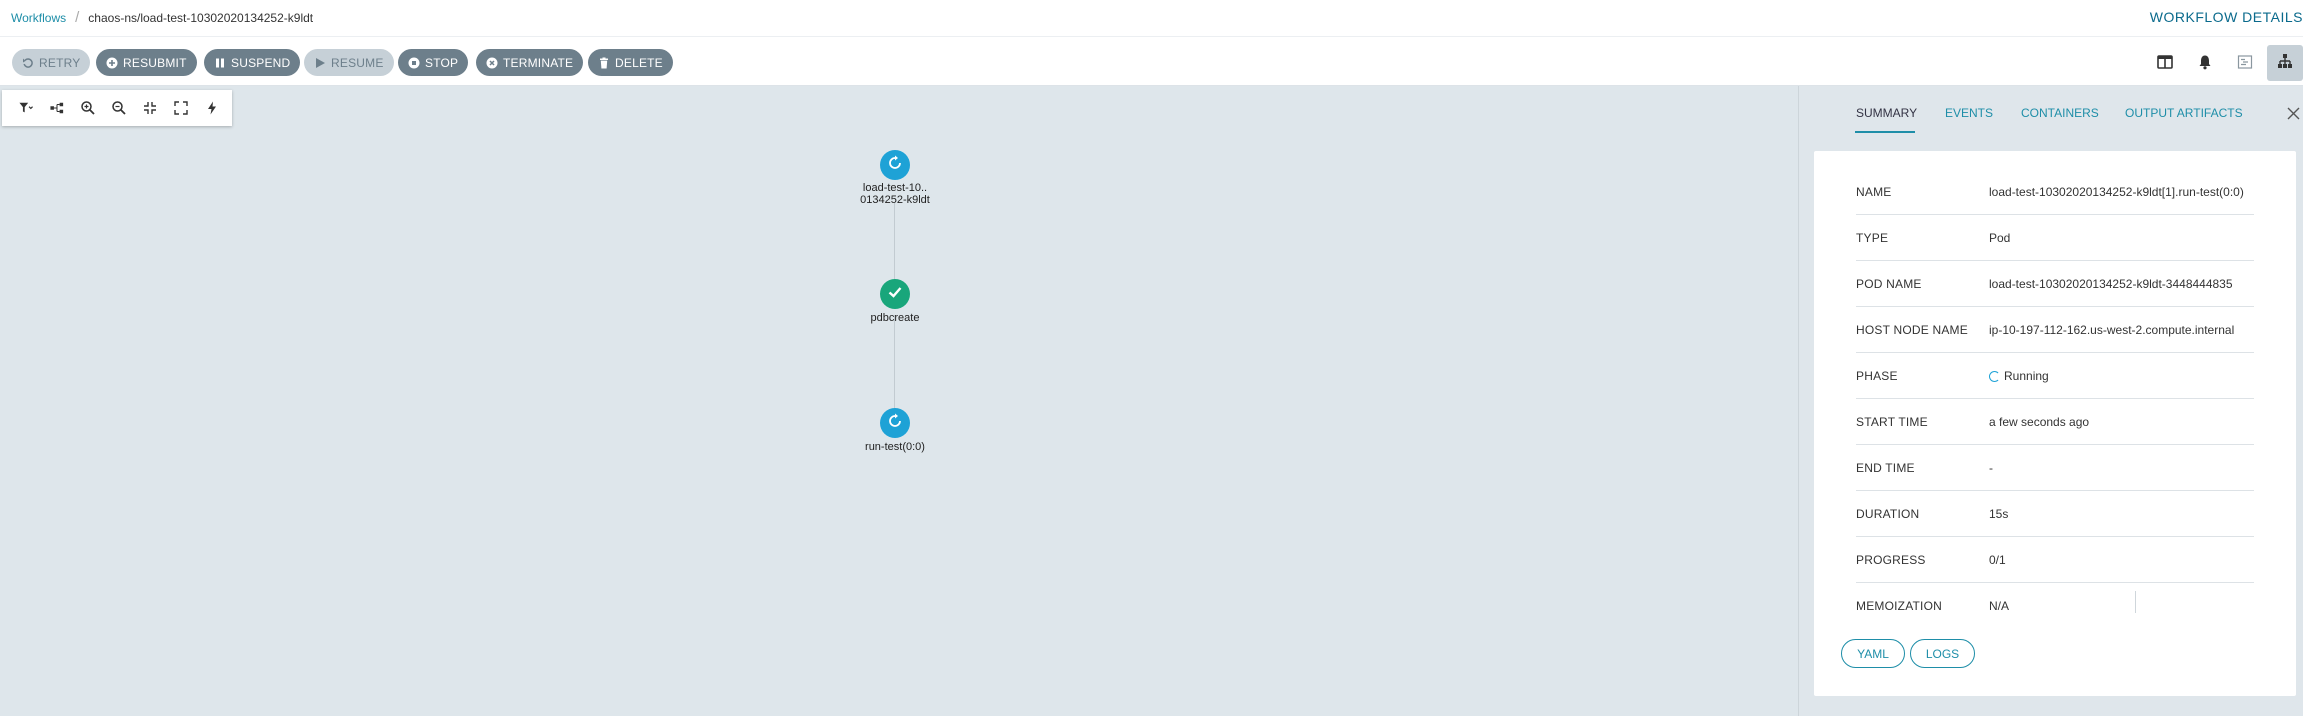 This screenshot has width=2303, height=716. Describe the element at coordinates (220, 63) in the screenshot. I see `pause-icon` at that location.